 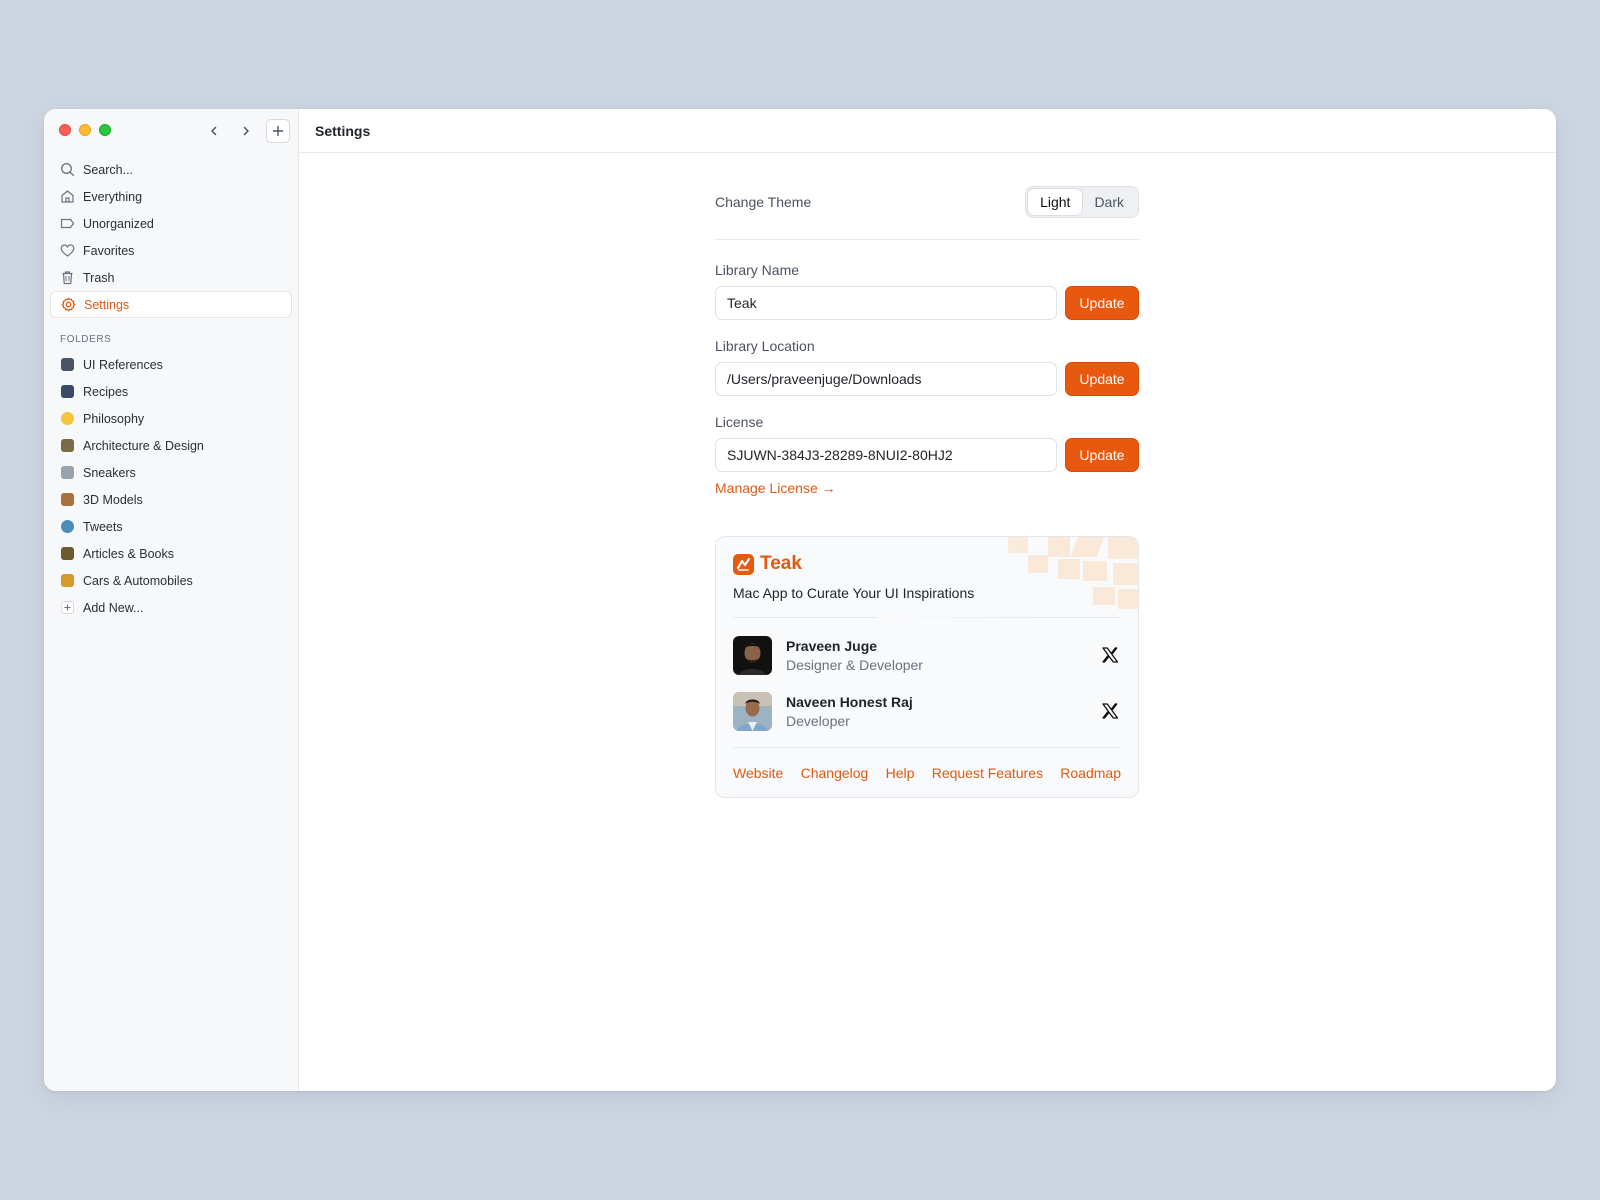 I want to click on person-name: Praveen Juge, so click(x=832, y=645).